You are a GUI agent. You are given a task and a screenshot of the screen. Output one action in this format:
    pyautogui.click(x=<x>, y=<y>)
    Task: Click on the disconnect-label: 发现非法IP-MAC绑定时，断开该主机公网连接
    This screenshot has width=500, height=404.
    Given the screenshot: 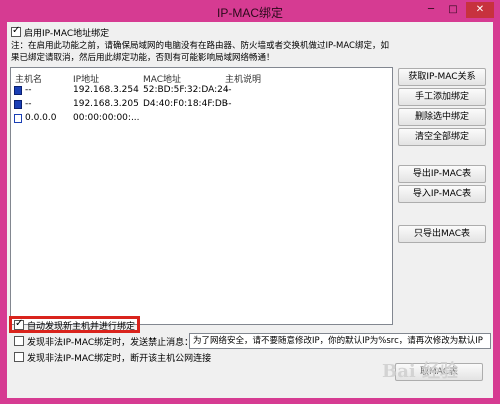 What is the action you would take?
    pyautogui.click(x=119, y=357)
    